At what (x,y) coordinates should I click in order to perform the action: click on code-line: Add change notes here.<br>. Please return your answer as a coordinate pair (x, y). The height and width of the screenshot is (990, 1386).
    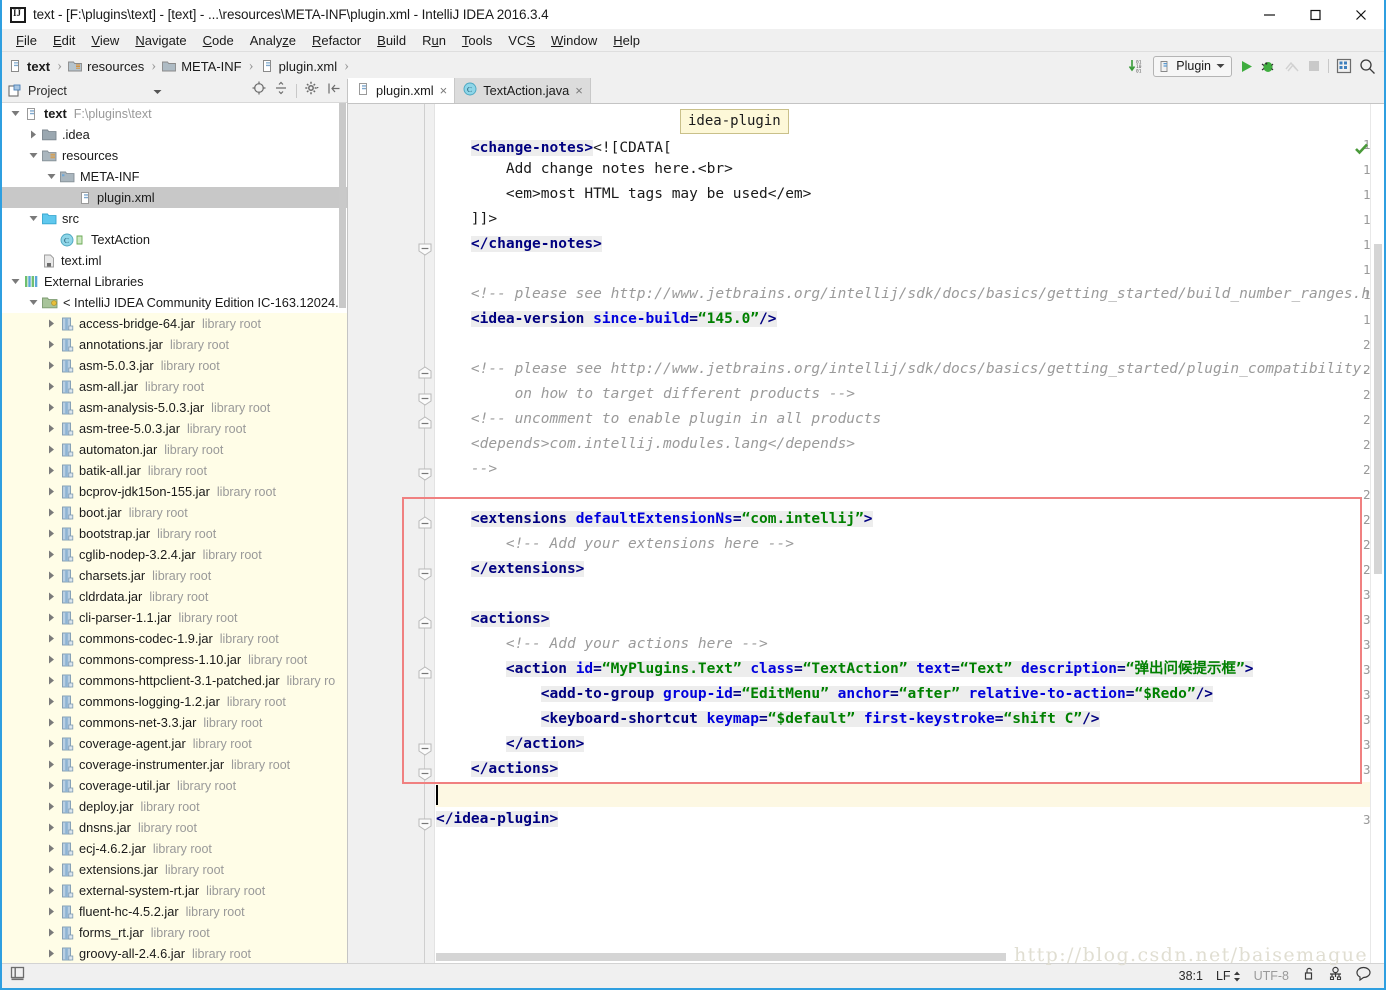
    Looking at the image, I should click on (910, 169).